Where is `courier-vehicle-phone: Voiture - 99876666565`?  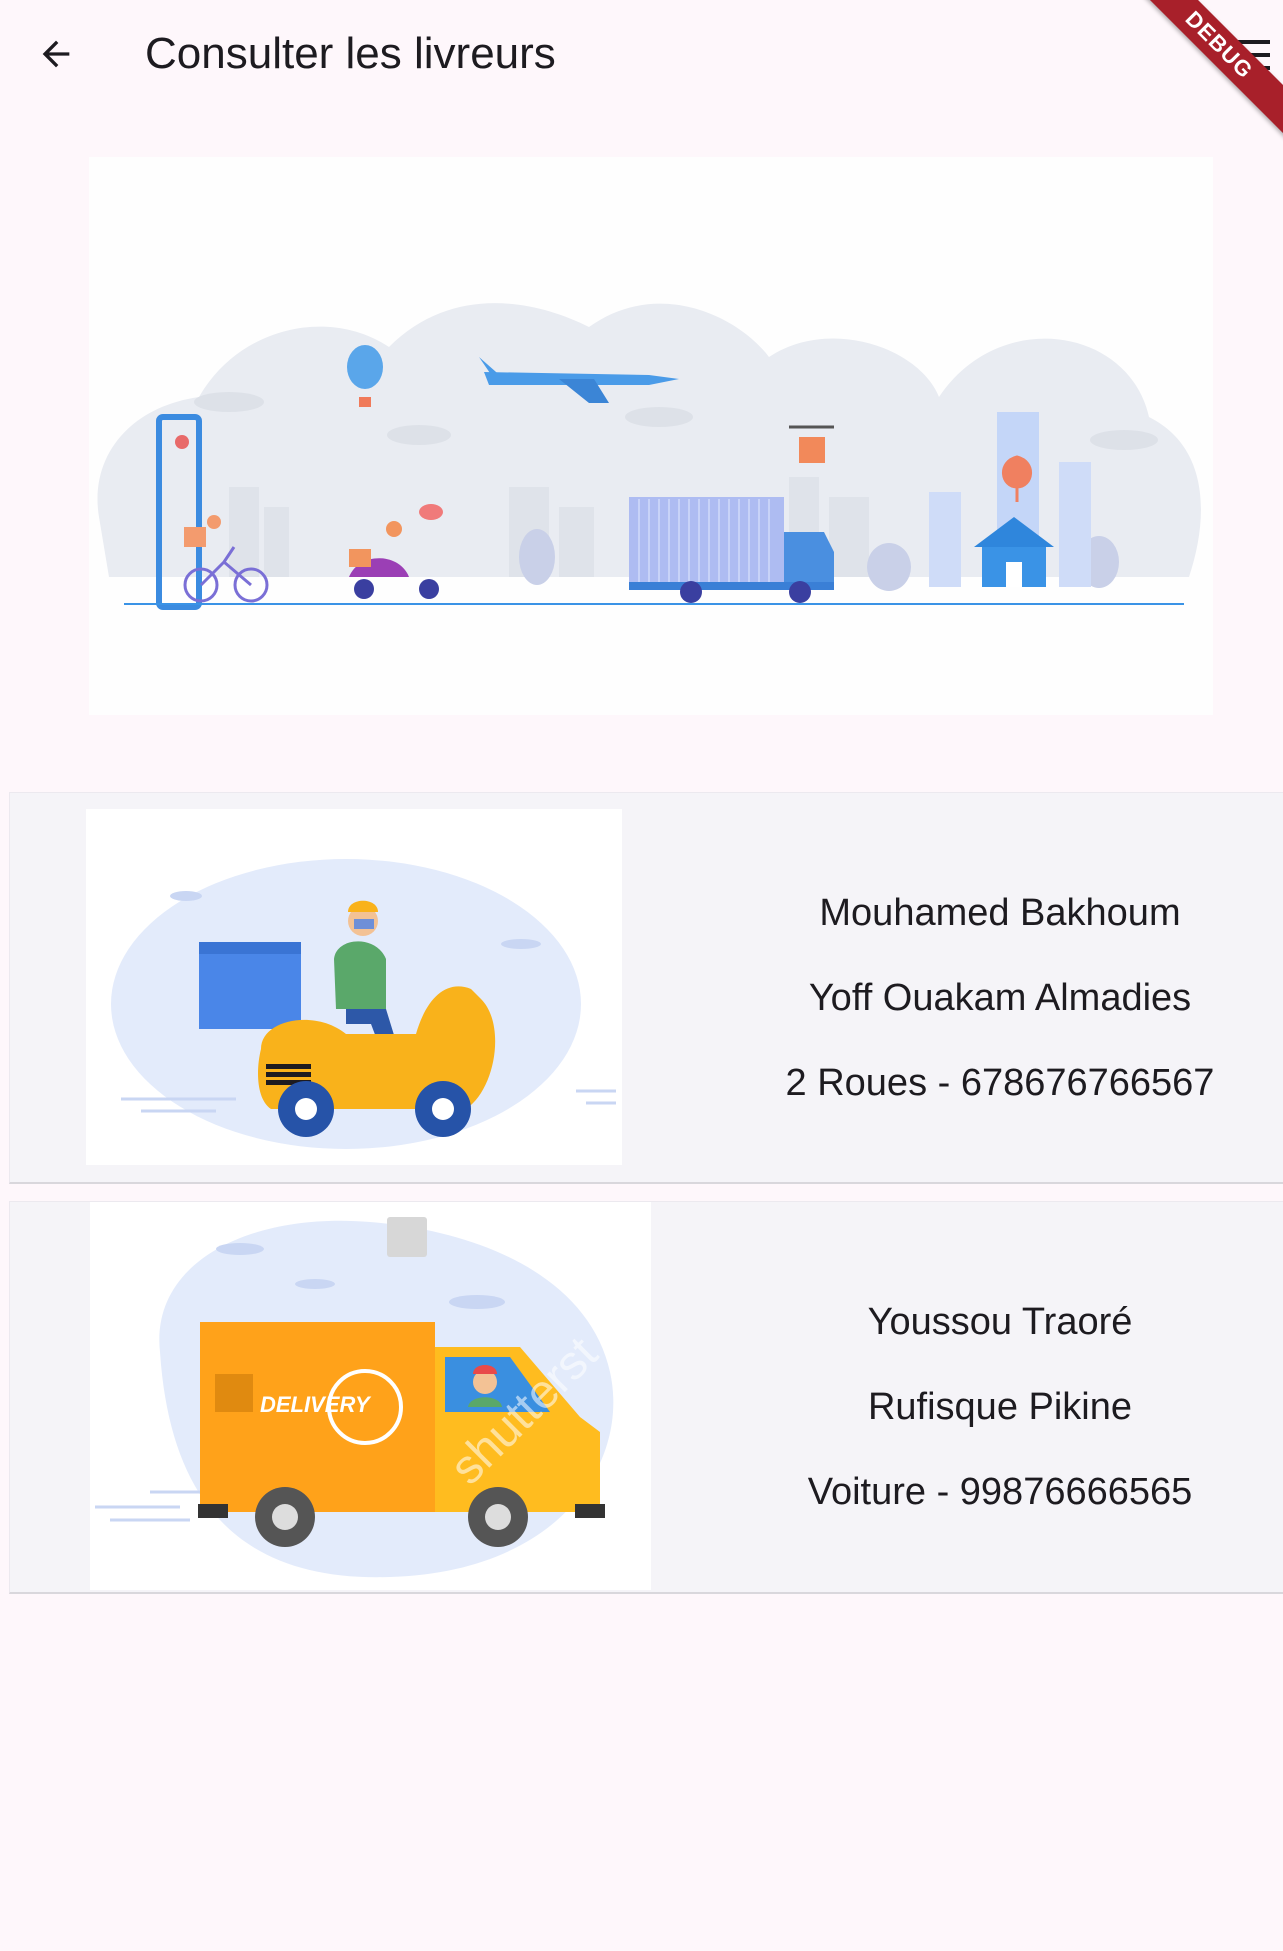 courier-vehicle-phone: Voiture - 99876666565 is located at coordinates (1000, 1492).